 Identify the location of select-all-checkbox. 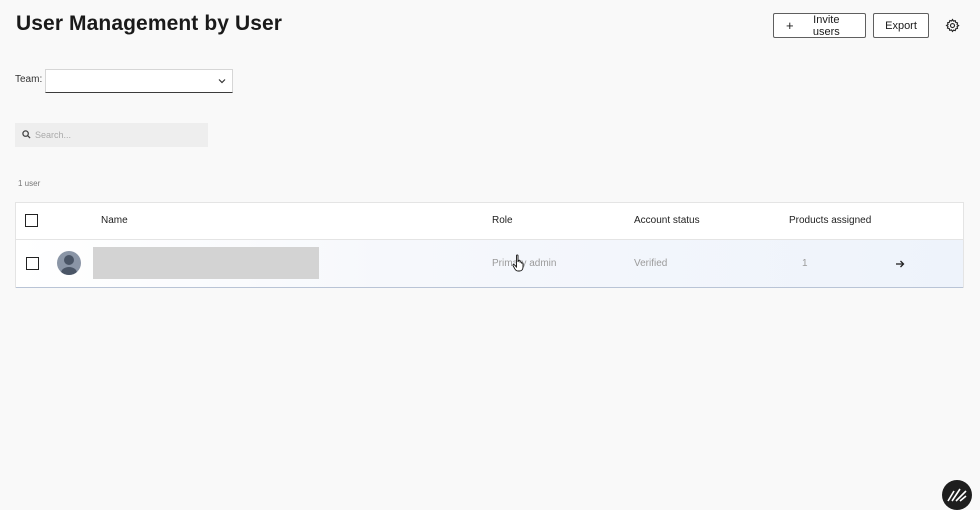
(31, 220).